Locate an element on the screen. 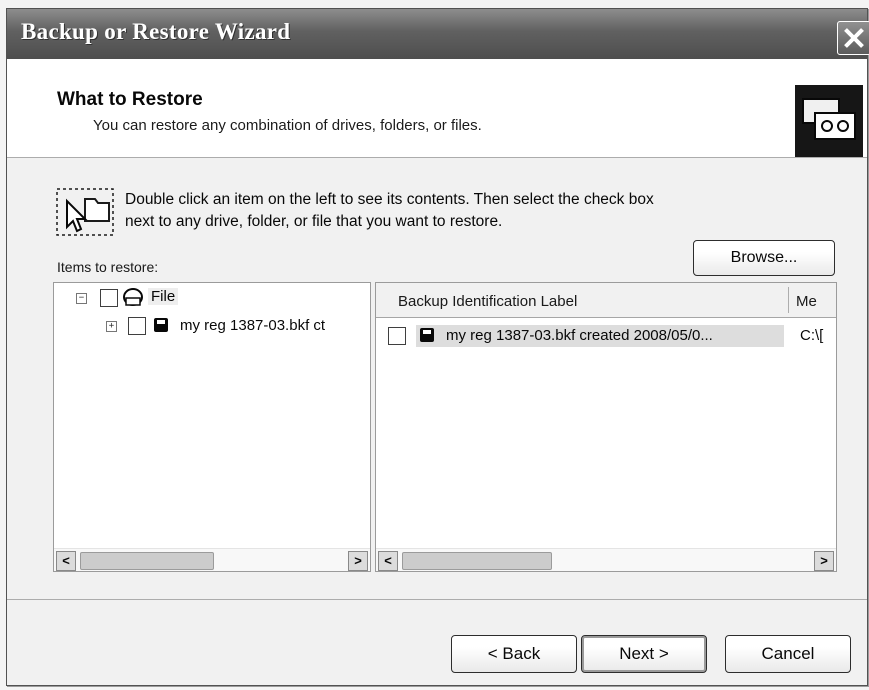 Image resolution: width=869 pixels, height=690 pixels. title-bar: Backup or Restore Wizard is located at coordinates (438, 34).